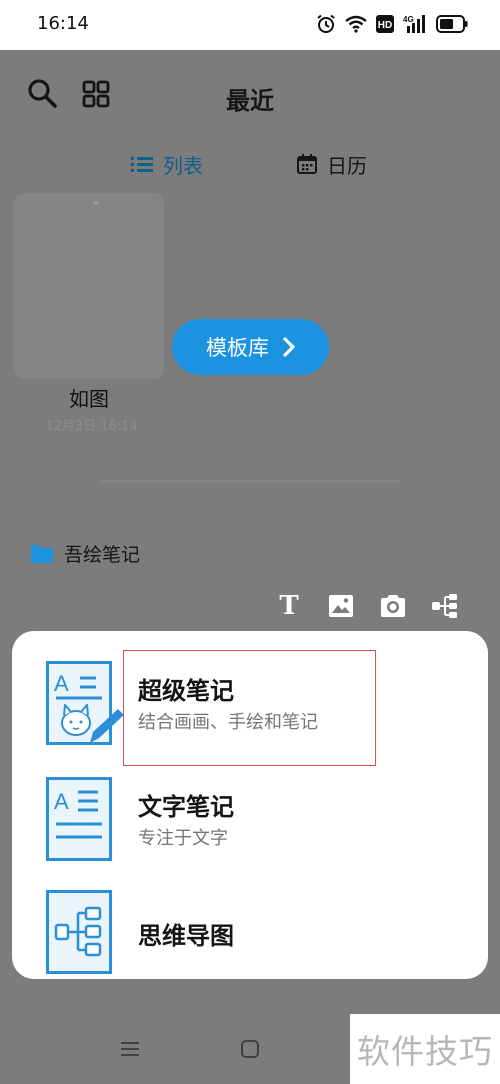 Image resolution: width=500 pixels, height=1084 pixels. What do you see at coordinates (289, 606) in the screenshot?
I see `text-tool-icon: T` at bounding box center [289, 606].